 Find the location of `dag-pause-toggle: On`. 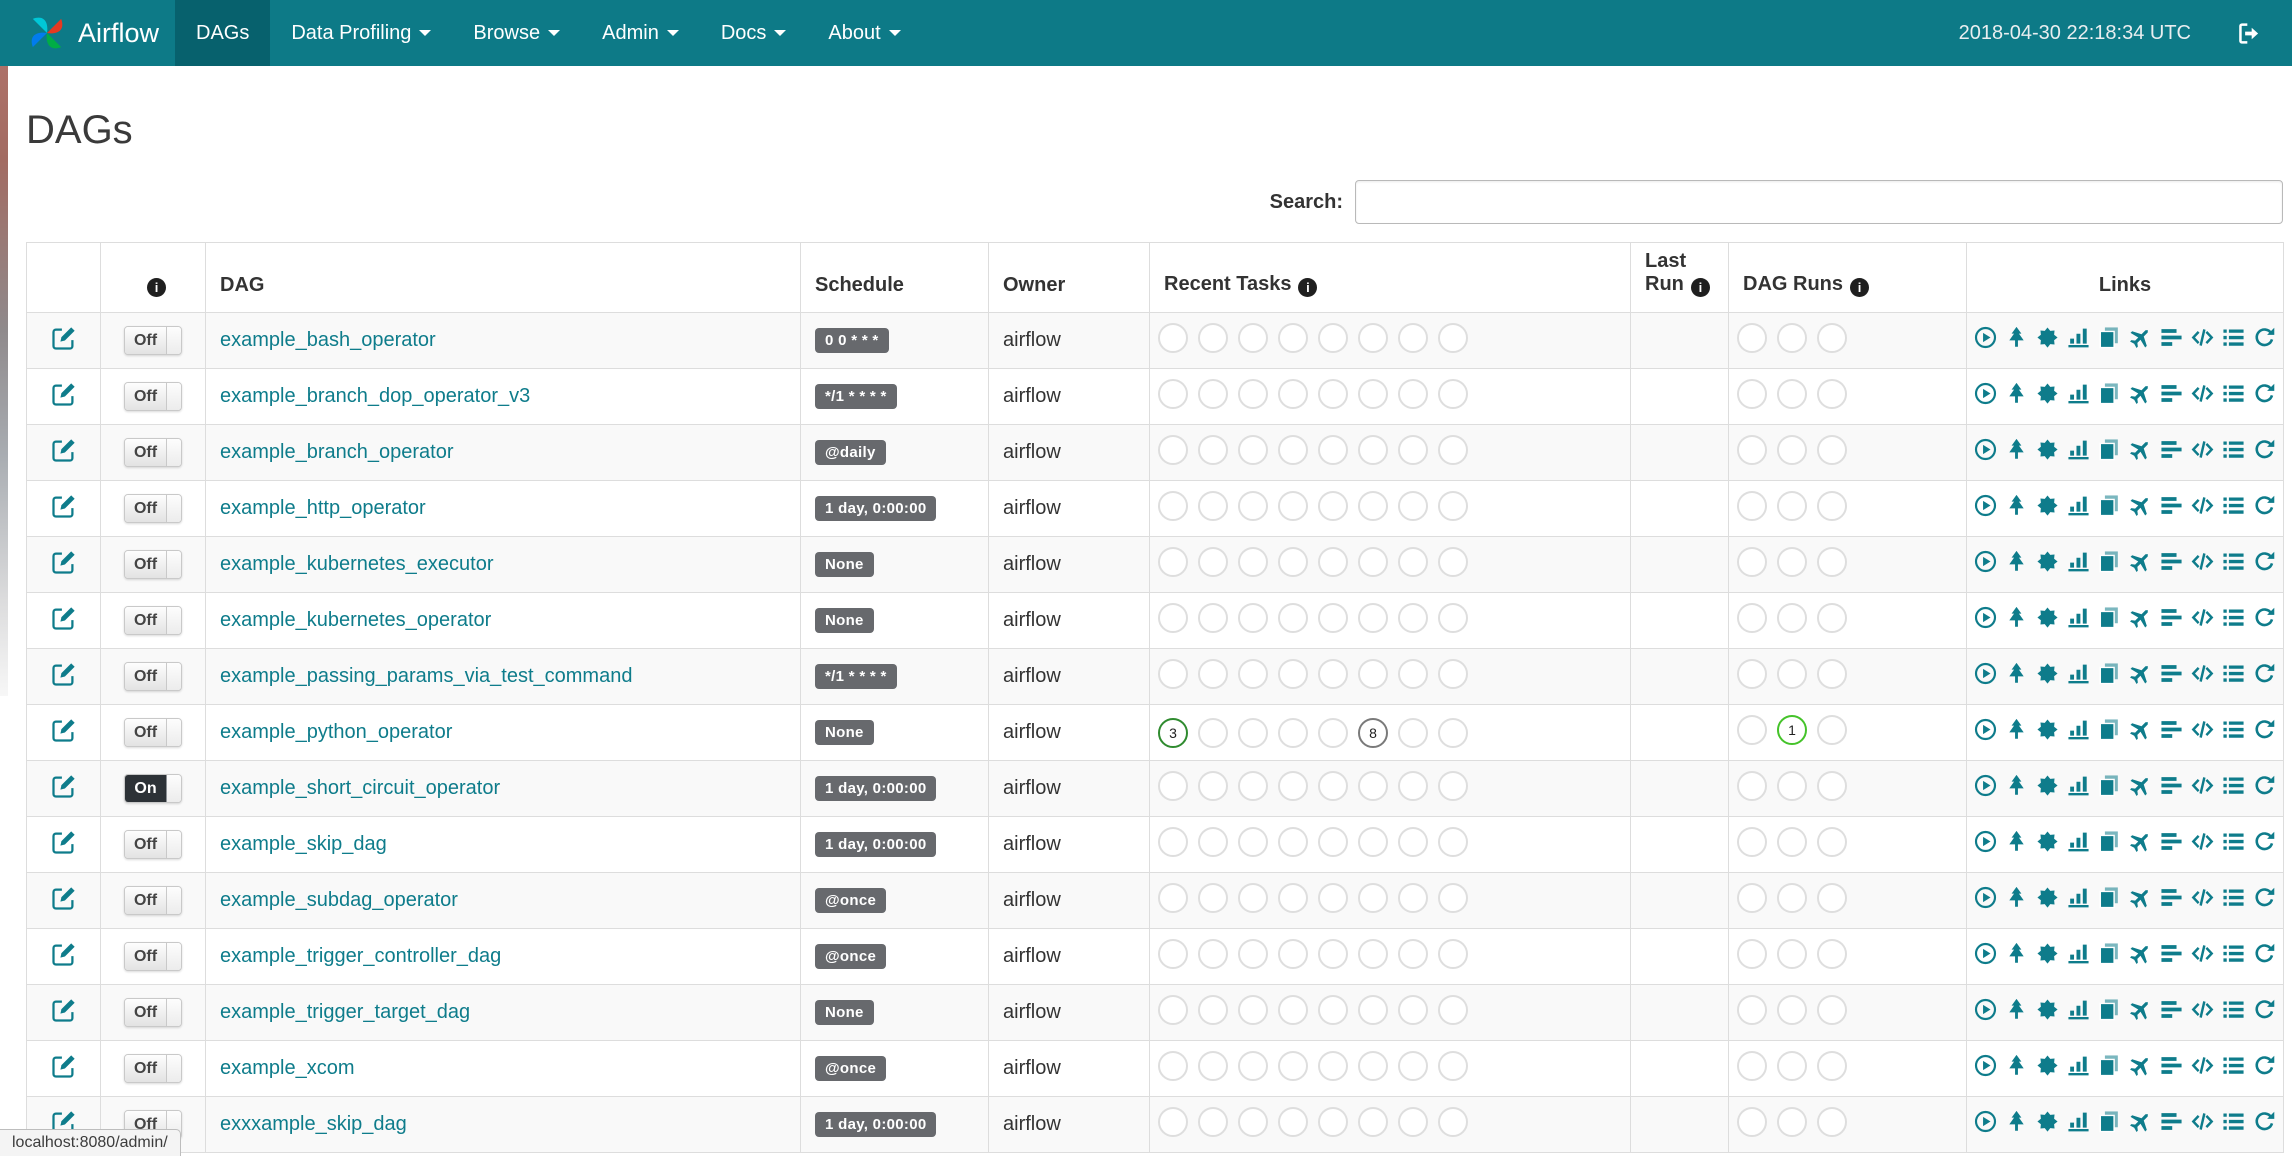

dag-pause-toggle: On is located at coordinates (153, 788).